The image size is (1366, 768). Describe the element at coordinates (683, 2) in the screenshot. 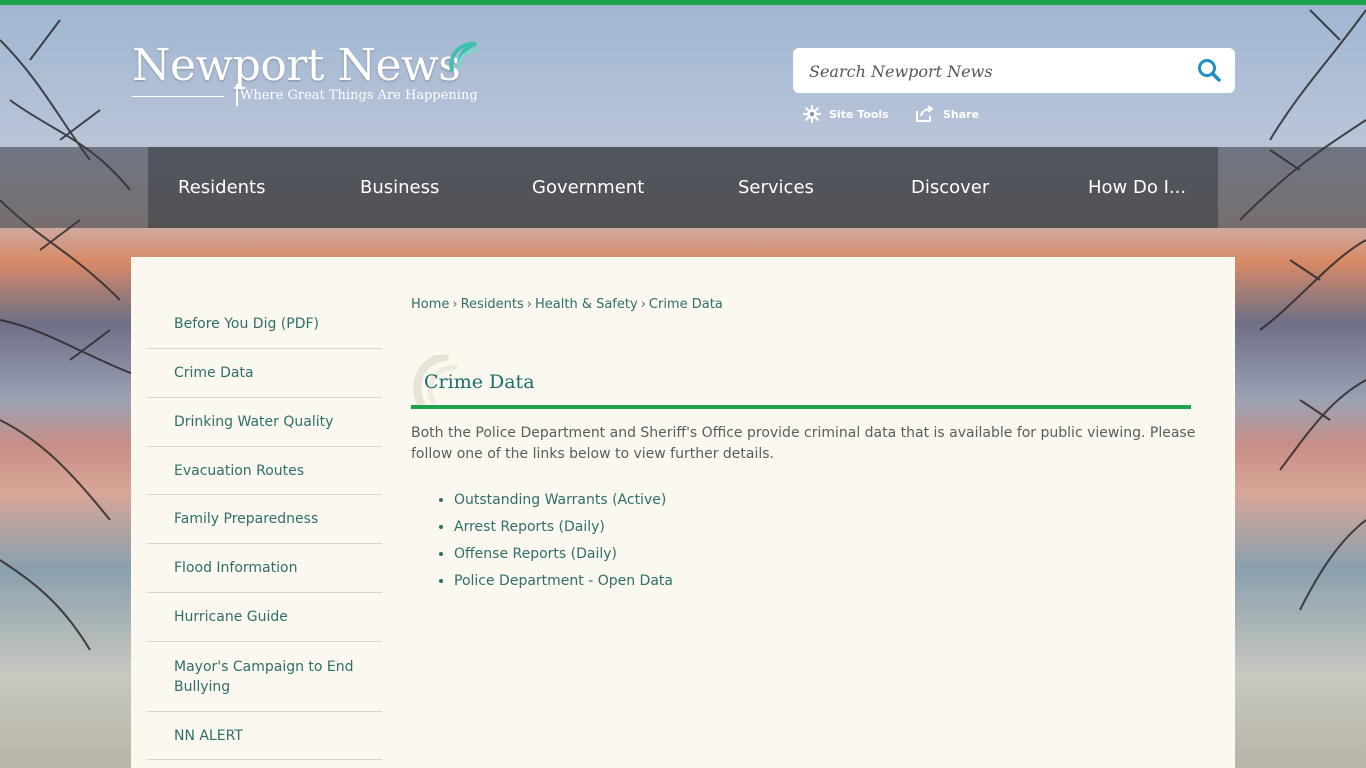

I see `top-accent-bar` at that location.